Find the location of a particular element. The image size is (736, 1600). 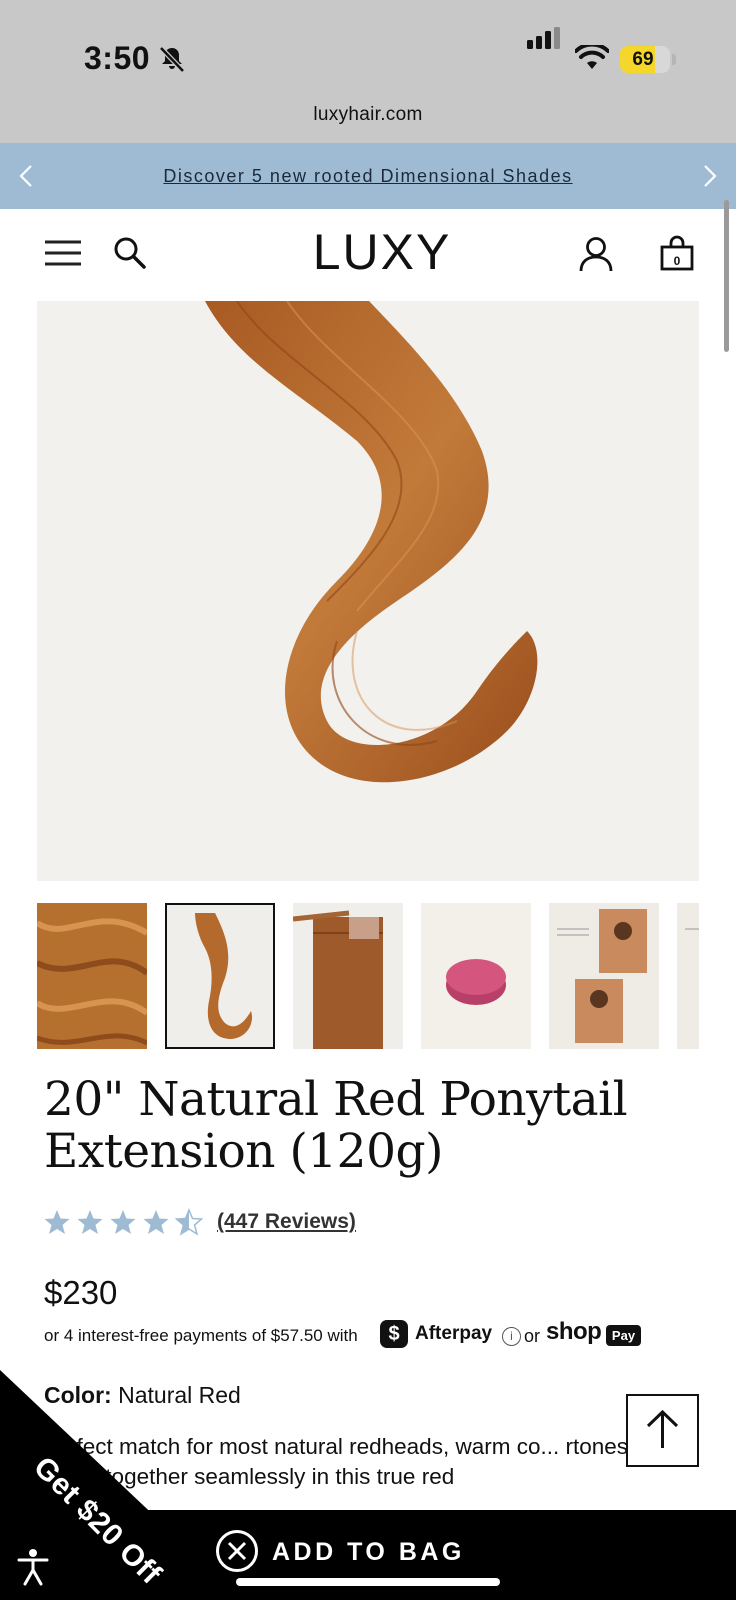

shop-pay-logo: shop is located at coordinates (574, 1332).